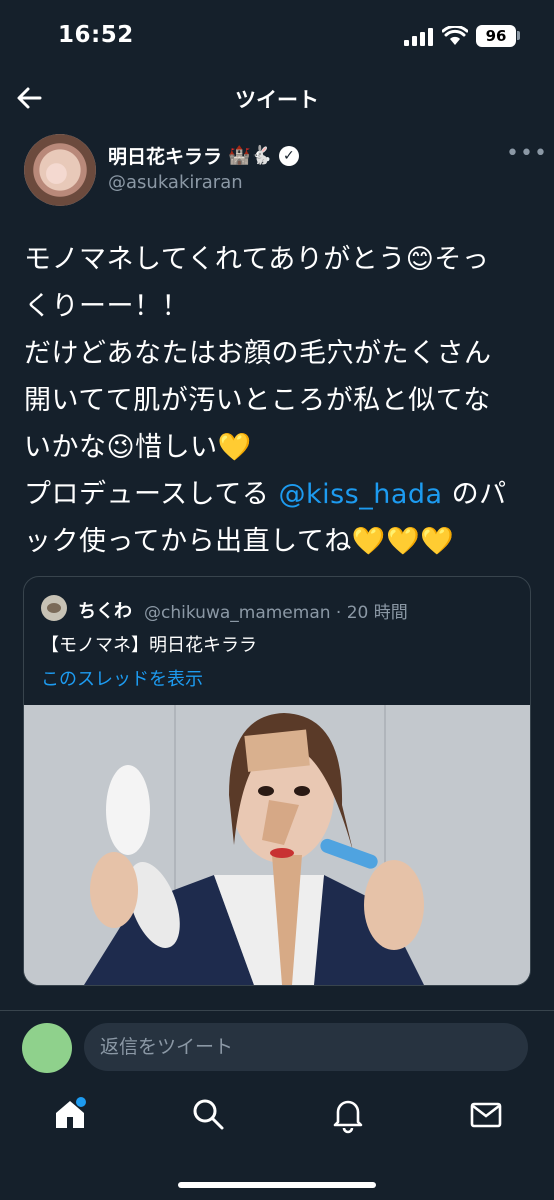 The width and height of the screenshot is (554, 1200). I want to click on author-name-row: 明日花キララ 🏰🐇 ✓, so click(203, 155).